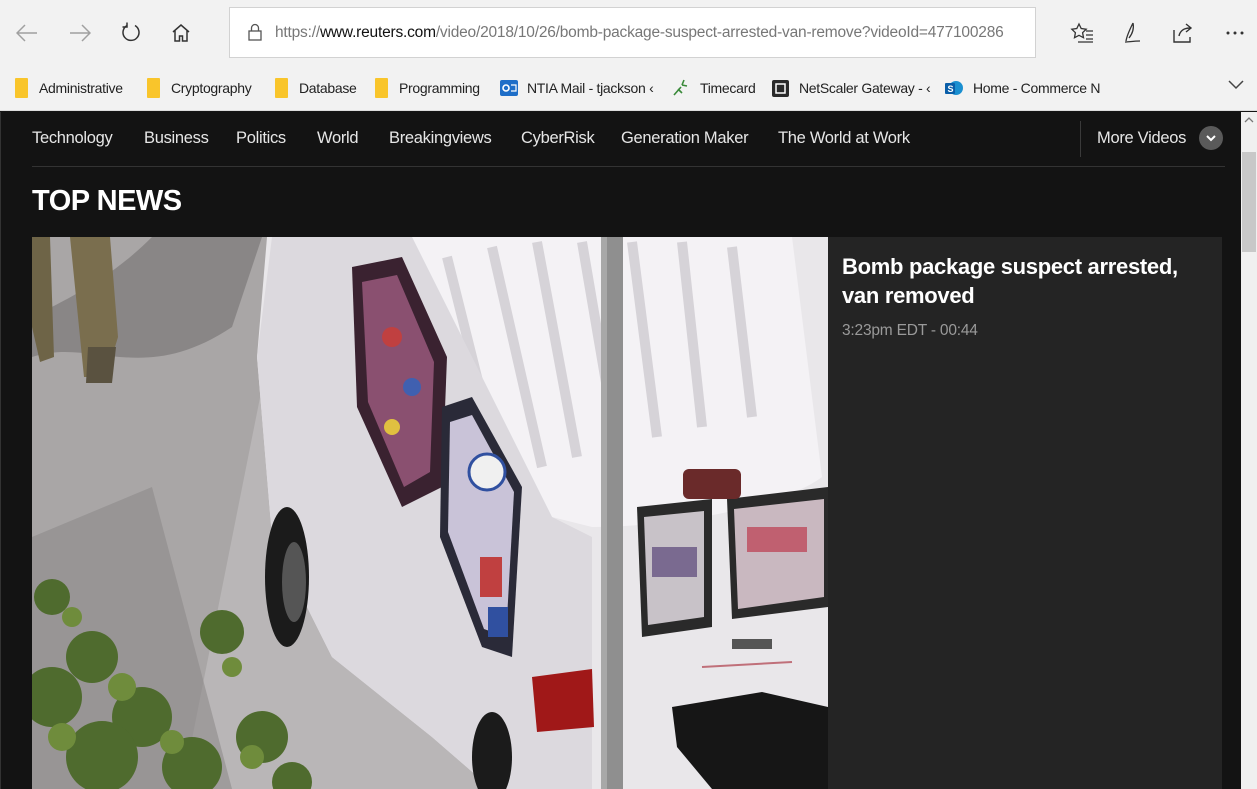  I want to click on share-button, so click(1183, 33).